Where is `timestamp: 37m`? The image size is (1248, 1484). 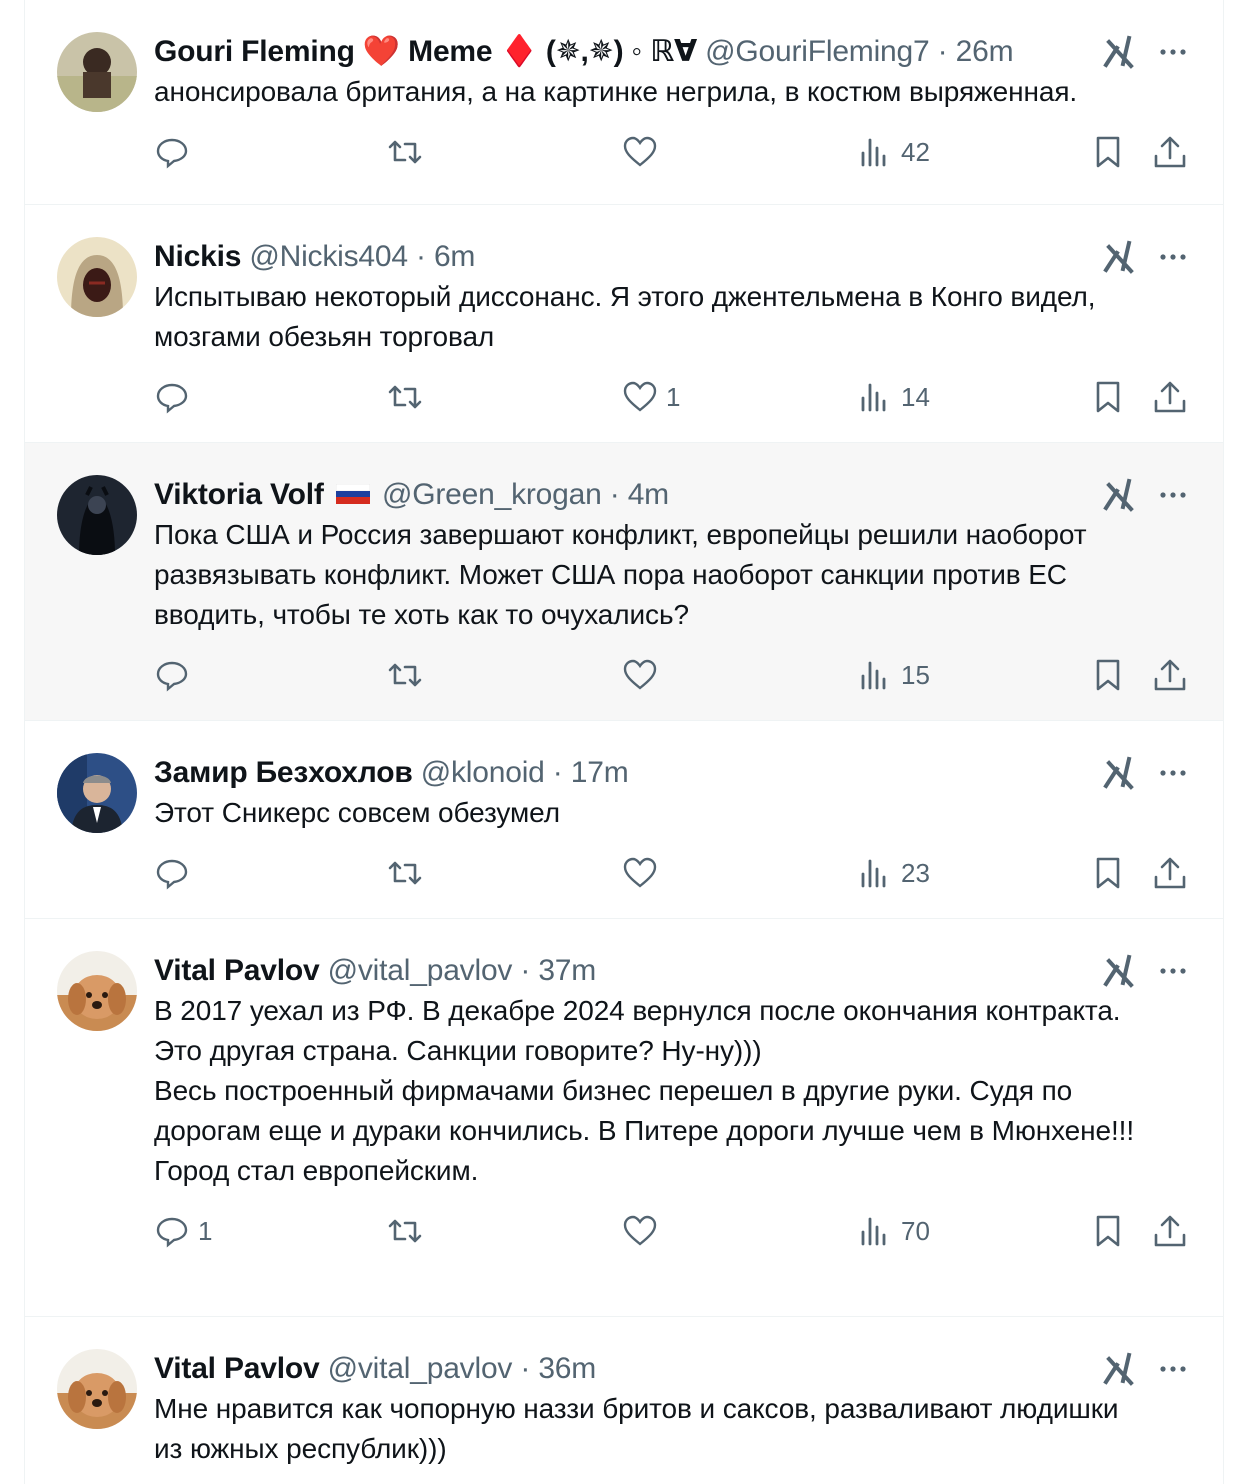 timestamp: 37m is located at coordinates (567, 970).